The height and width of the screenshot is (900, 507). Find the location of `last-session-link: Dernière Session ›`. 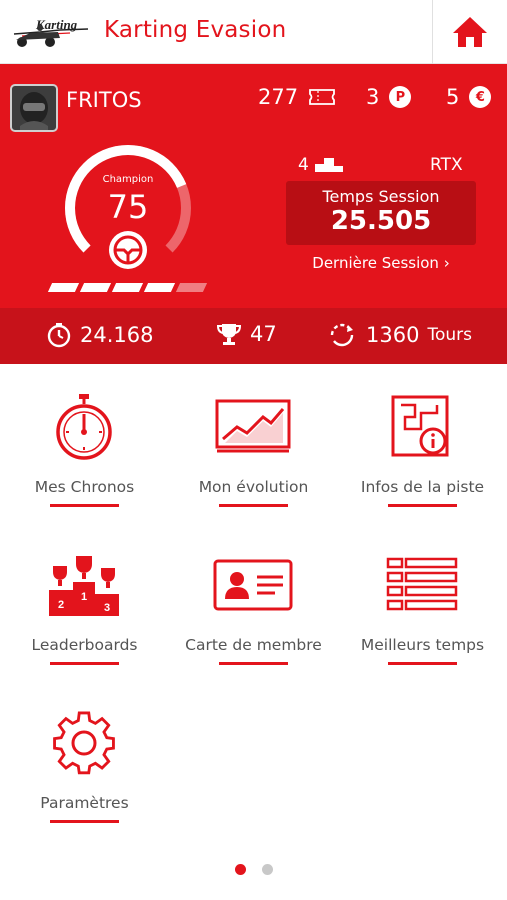

last-session-link: Dernière Session › is located at coordinates (381, 263).